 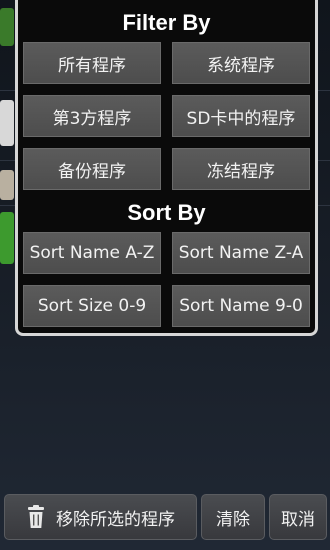 I want to click on filter-sd-card-apps-button: SD卡中的程序, so click(x=241, y=116).